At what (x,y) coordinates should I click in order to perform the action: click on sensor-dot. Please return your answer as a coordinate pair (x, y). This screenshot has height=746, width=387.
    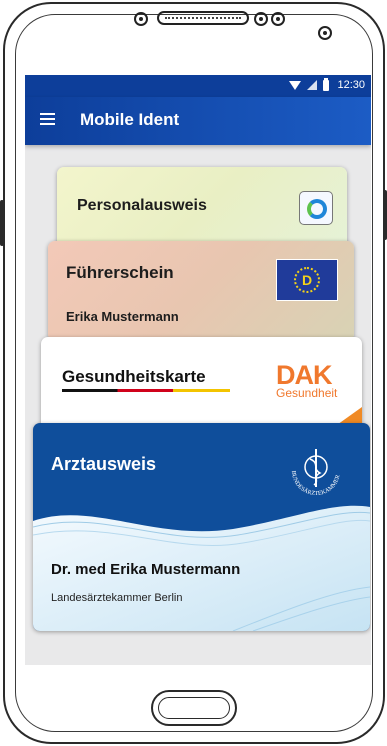
    Looking at the image, I should click on (325, 33).